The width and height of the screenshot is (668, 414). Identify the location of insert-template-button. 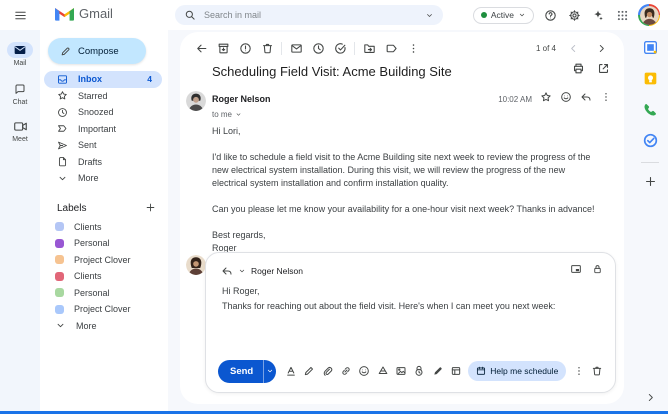
(456, 371).